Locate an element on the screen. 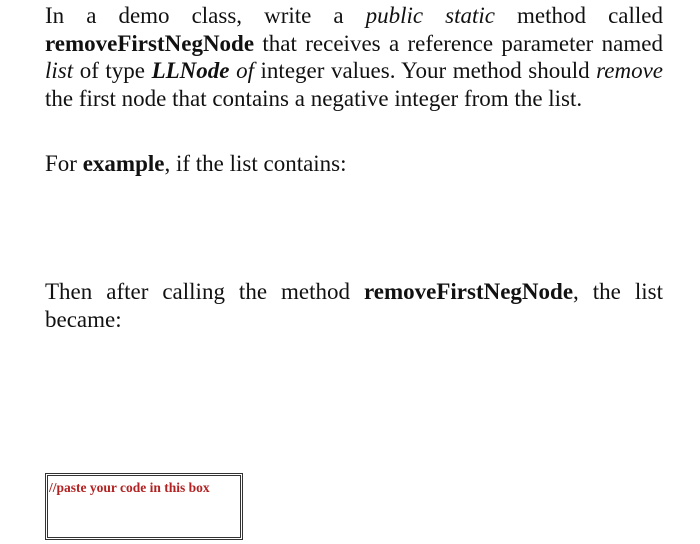 Image resolution: width=700 pixels, height=544 pixels. modifier-text: public static is located at coordinates (430, 15).